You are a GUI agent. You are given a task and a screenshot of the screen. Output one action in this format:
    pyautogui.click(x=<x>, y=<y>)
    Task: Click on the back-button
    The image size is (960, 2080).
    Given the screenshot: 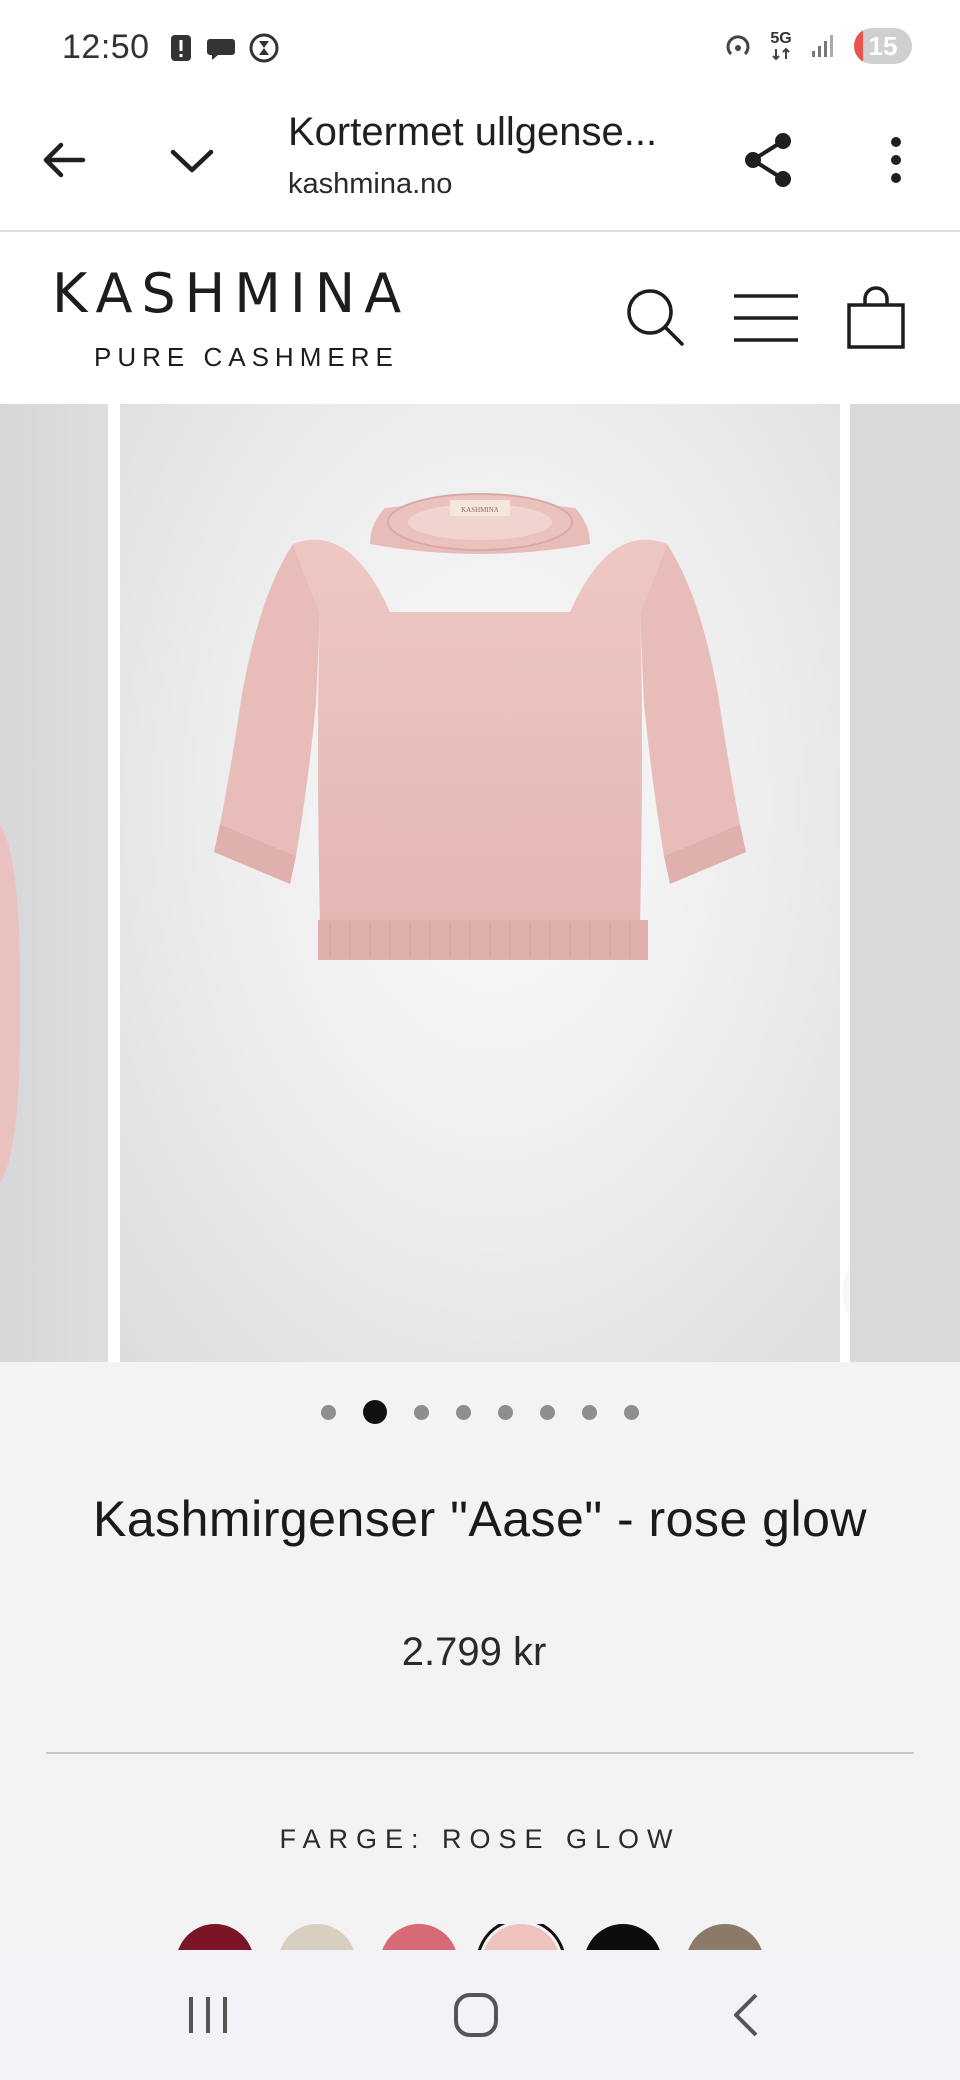 What is the action you would take?
    pyautogui.click(x=64, y=160)
    